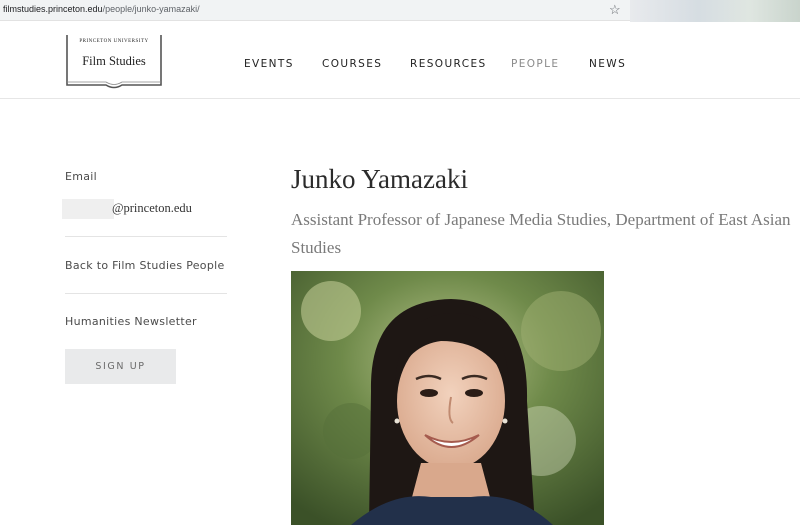 The height and width of the screenshot is (525, 800). I want to click on back-to-people-link: Back to Film Studies People, so click(145, 265).